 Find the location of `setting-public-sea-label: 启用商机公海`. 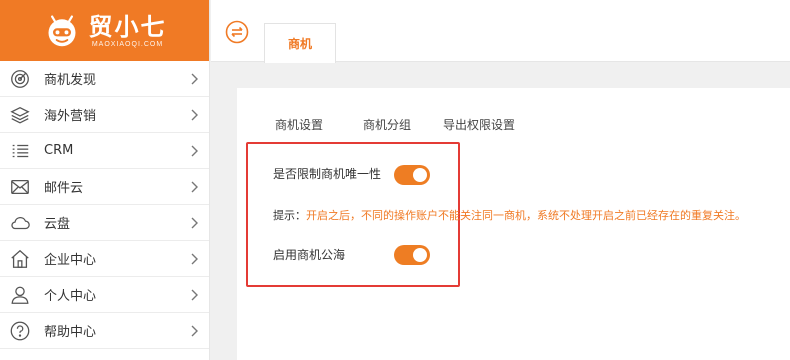

setting-public-sea-label: 启用商机公海 is located at coordinates (309, 255).